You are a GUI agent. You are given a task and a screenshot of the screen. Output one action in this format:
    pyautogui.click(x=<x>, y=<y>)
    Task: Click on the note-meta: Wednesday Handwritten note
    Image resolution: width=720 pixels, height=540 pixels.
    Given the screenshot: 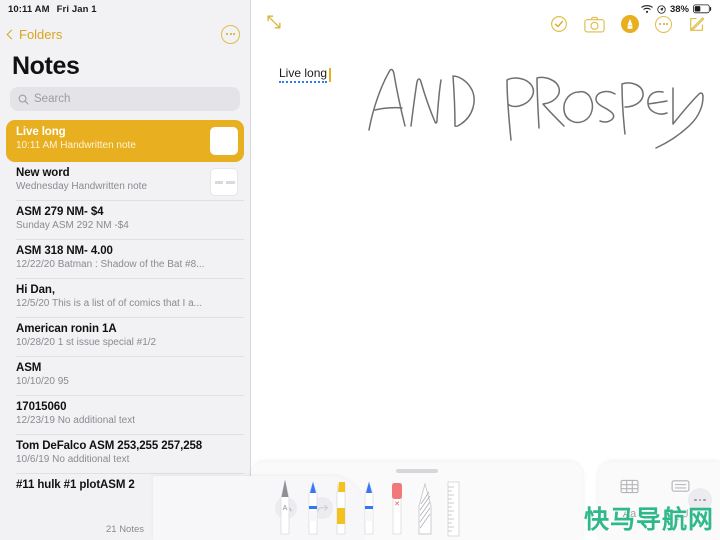 What is the action you would take?
    pyautogui.click(x=82, y=186)
    